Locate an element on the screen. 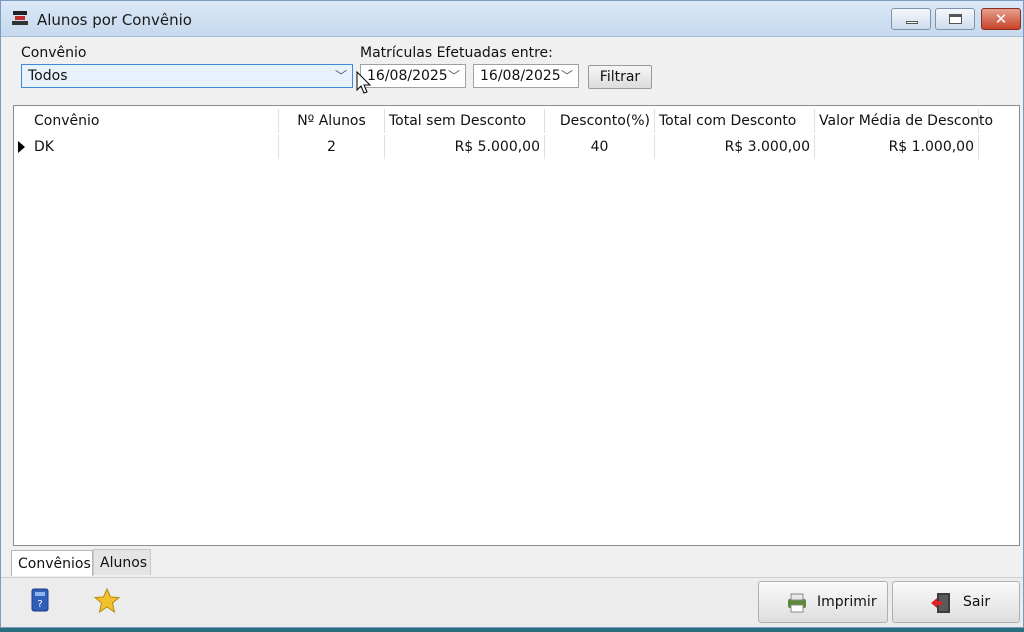  periodo-label: Matrículas Efetuadas entre: is located at coordinates (456, 53).